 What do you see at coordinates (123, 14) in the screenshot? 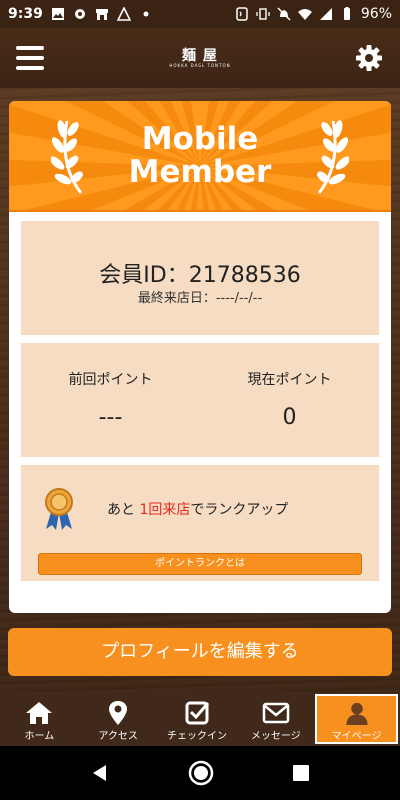
I see `warning-notification-icon` at bounding box center [123, 14].